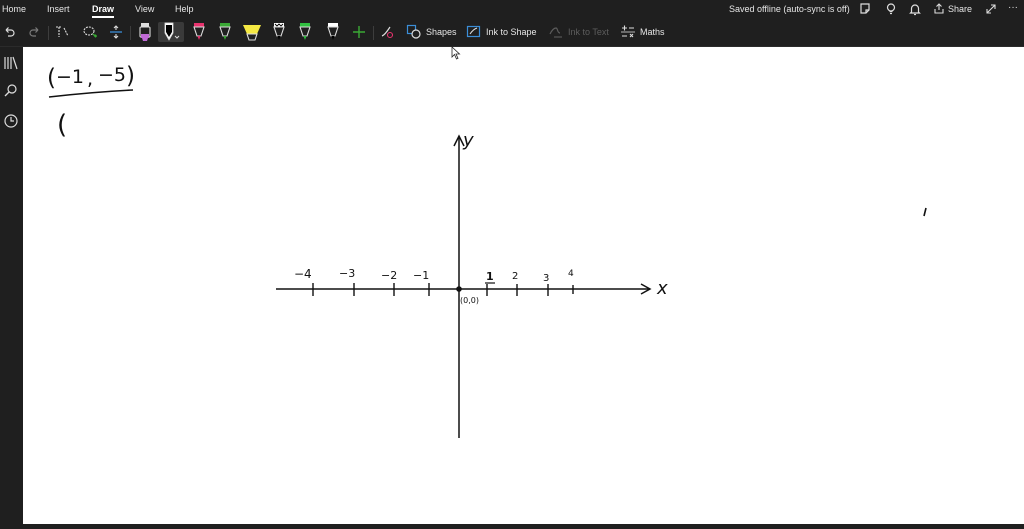 This screenshot has height=529, width=1024. I want to click on handwritten-open-paren: (, so click(51, 78).